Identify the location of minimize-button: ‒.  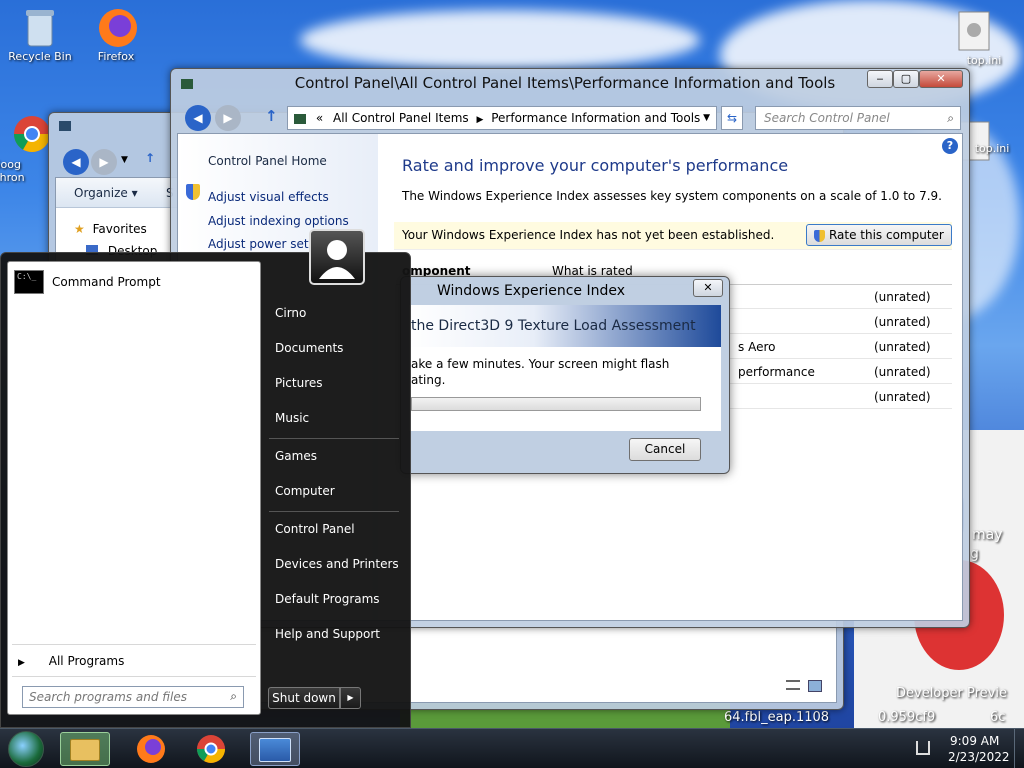
(880, 79).